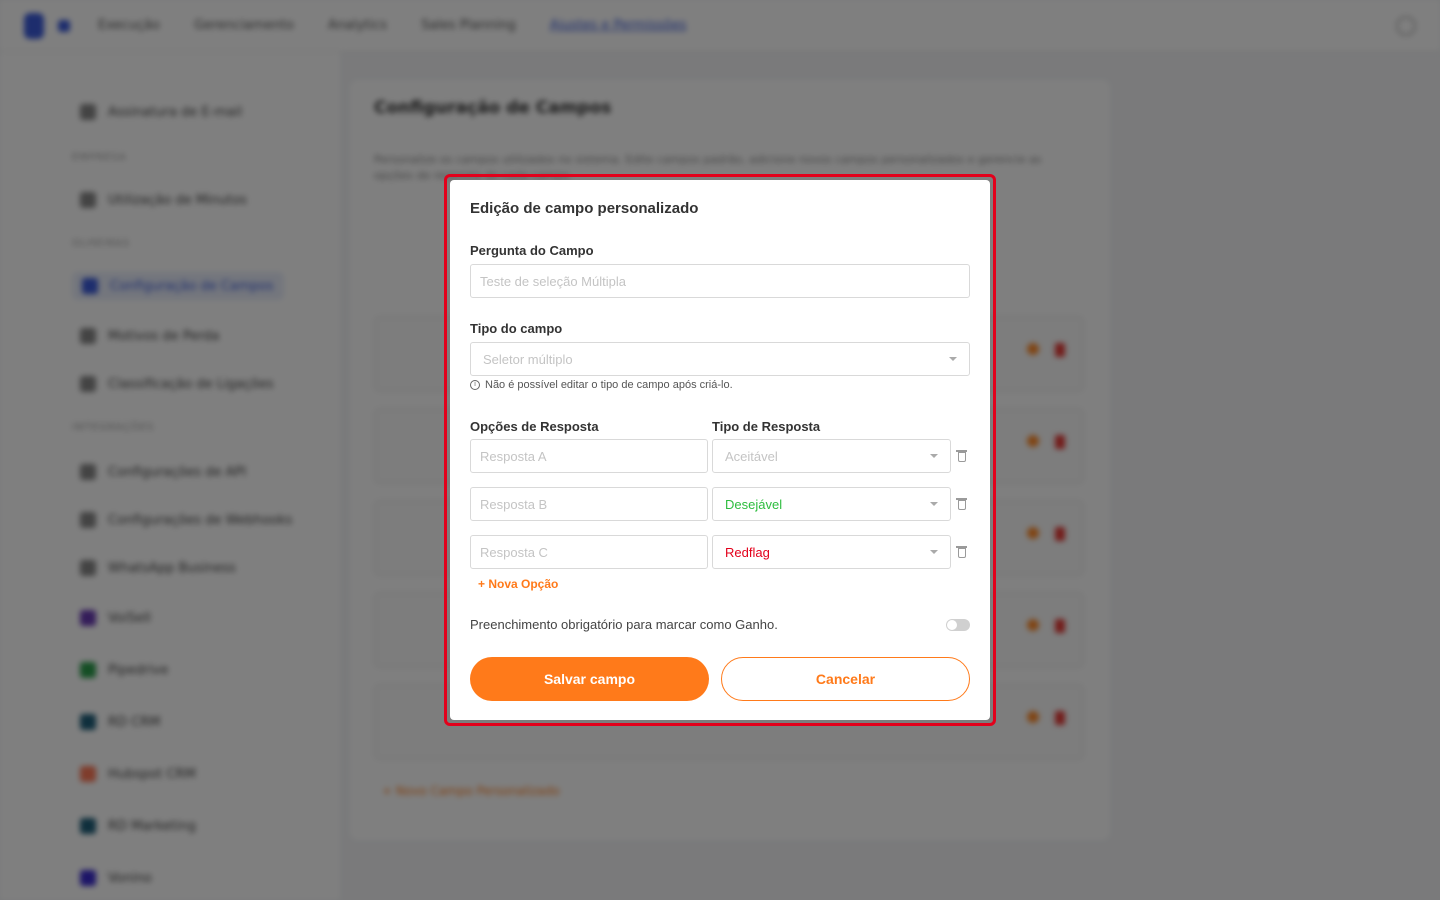 The height and width of the screenshot is (900, 1440). What do you see at coordinates (589, 552) in the screenshot?
I see `answer-input-c: Resposta C` at bounding box center [589, 552].